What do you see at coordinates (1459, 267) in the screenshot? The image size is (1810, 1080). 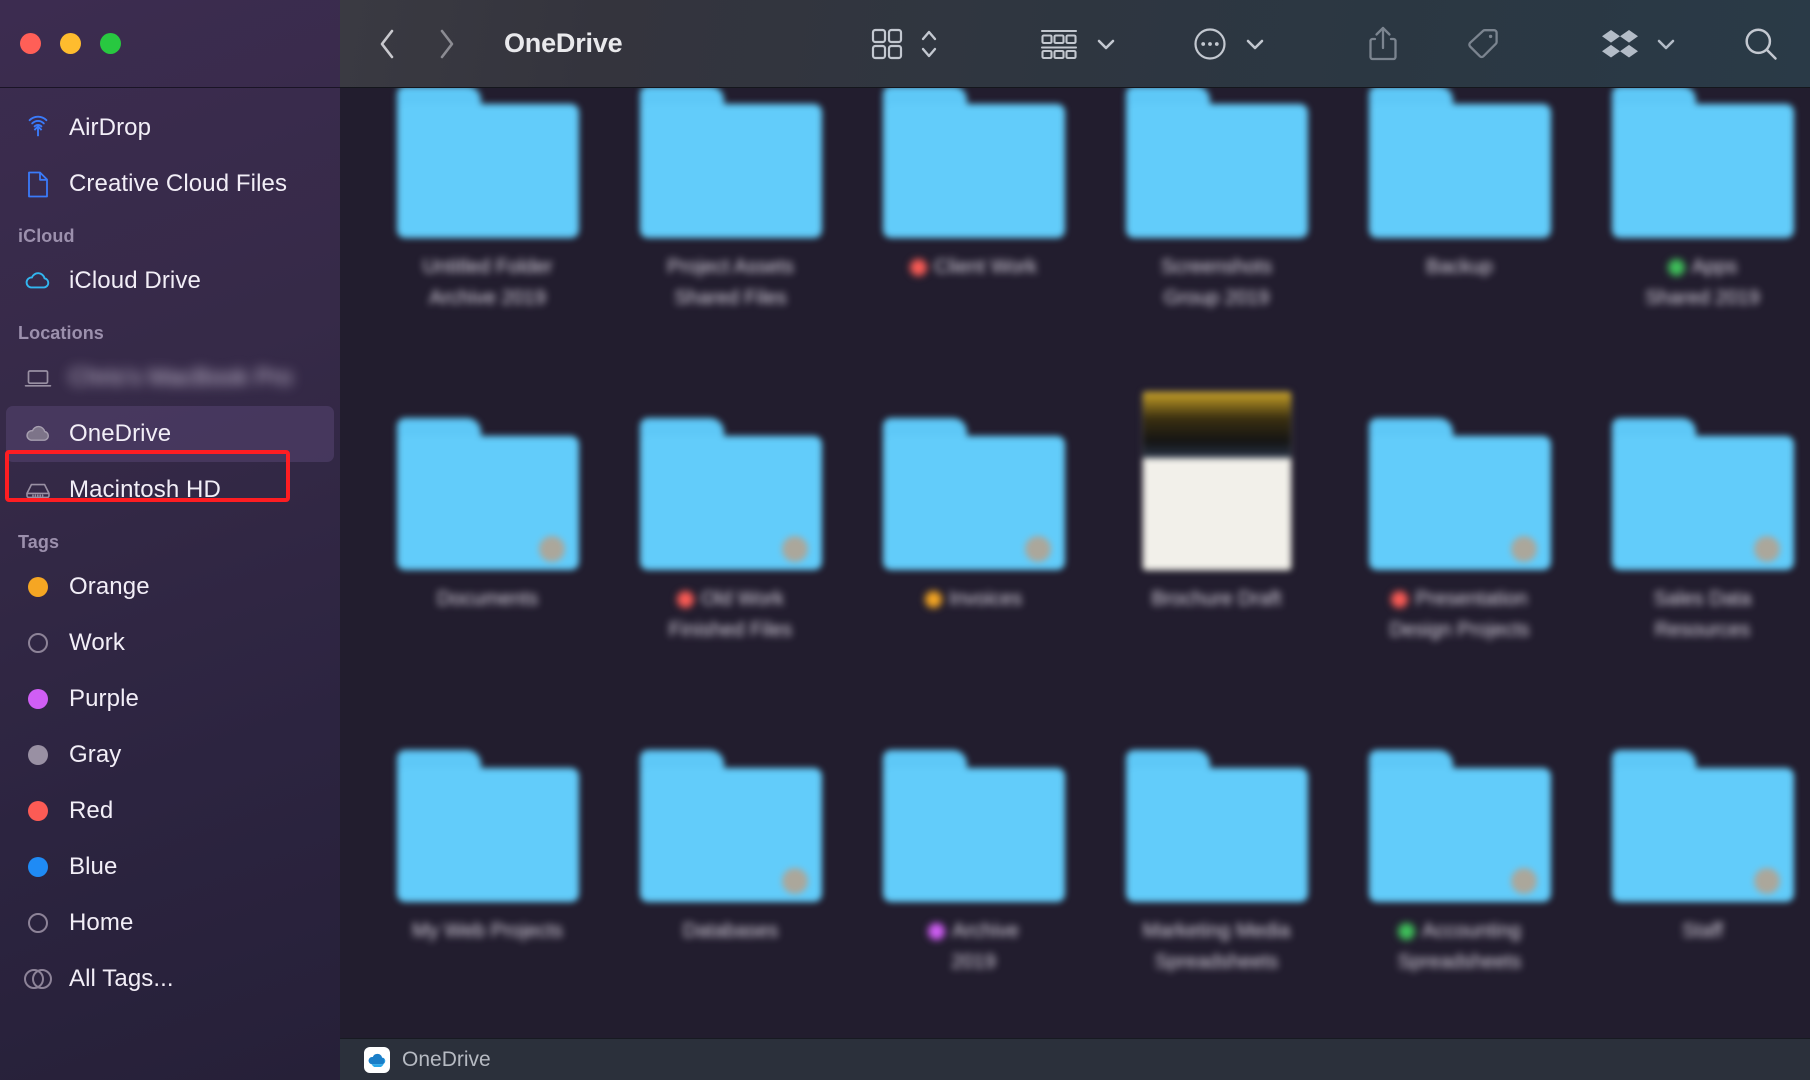 I see `file-label: Backup` at bounding box center [1459, 267].